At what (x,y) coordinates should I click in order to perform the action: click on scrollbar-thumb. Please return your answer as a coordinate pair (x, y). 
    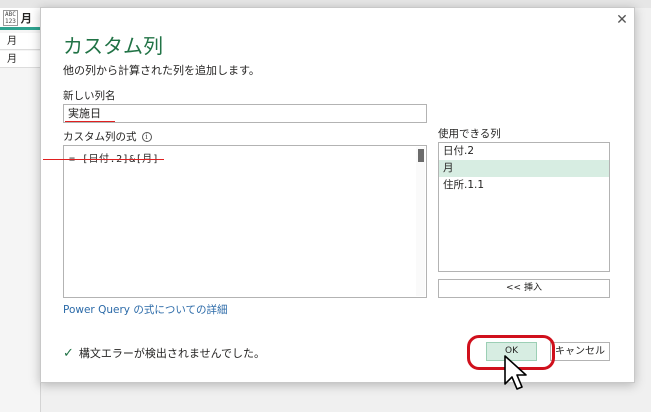
    Looking at the image, I should click on (421, 155).